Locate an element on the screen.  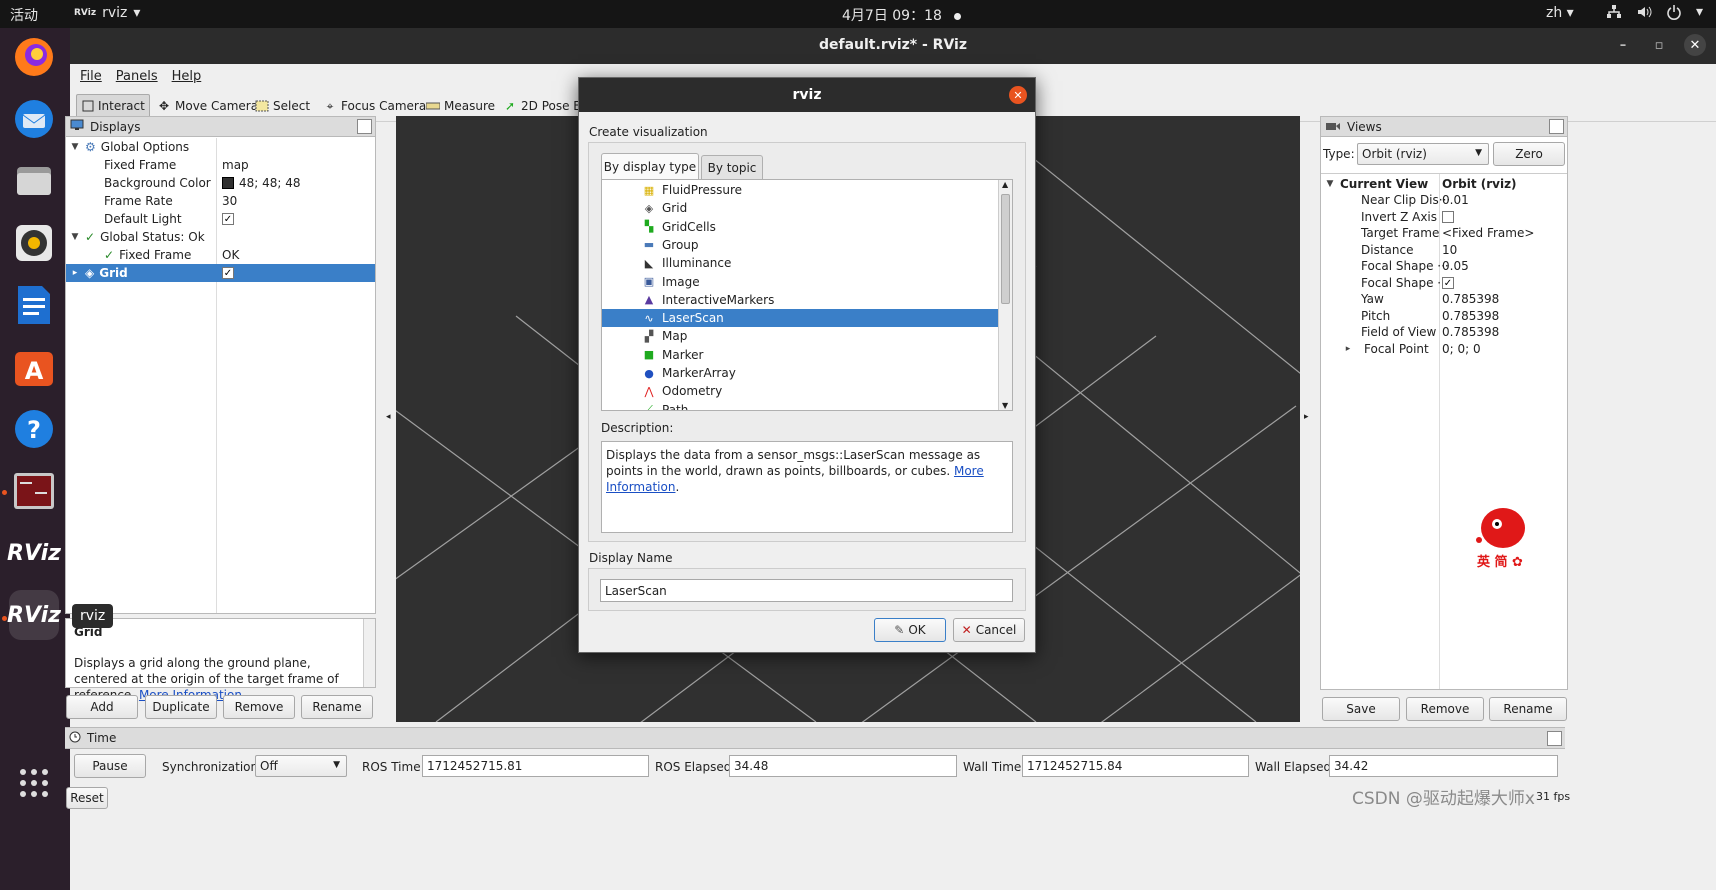
tree-row-global-options: ▼ ⚙ Global Options is located at coordinates (220, 147).